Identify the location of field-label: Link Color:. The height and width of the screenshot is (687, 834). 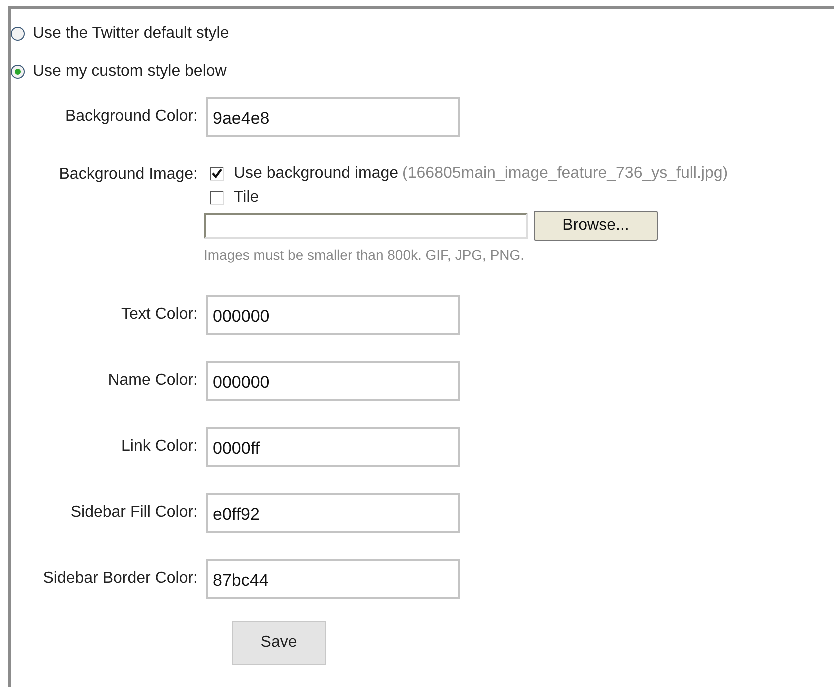
(159, 447).